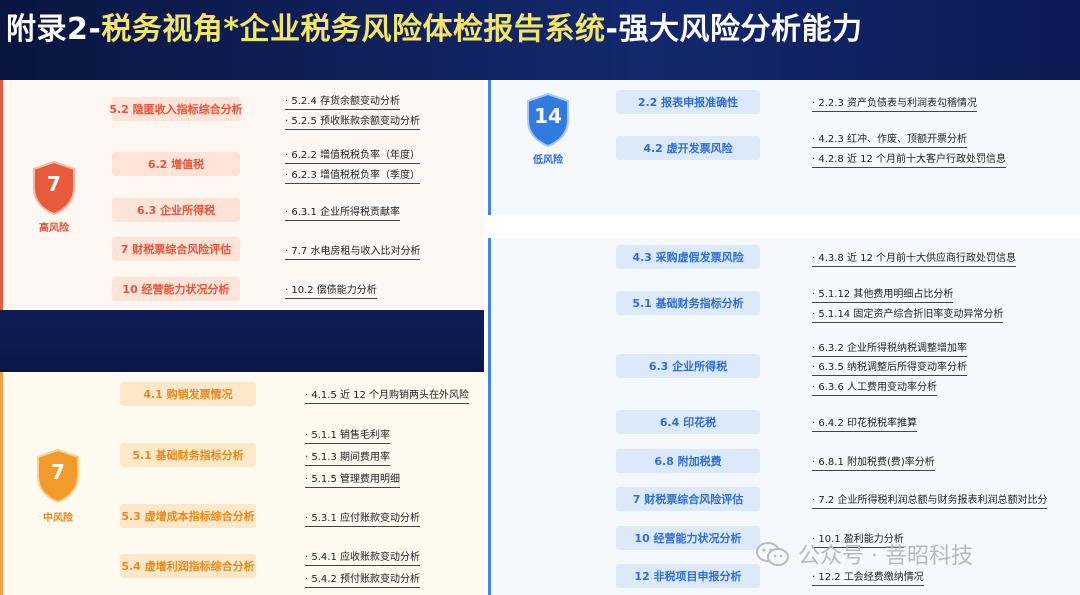 The image size is (1080, 595). I want to click on high-risk-shield-icon: 7, so click(54, 188).